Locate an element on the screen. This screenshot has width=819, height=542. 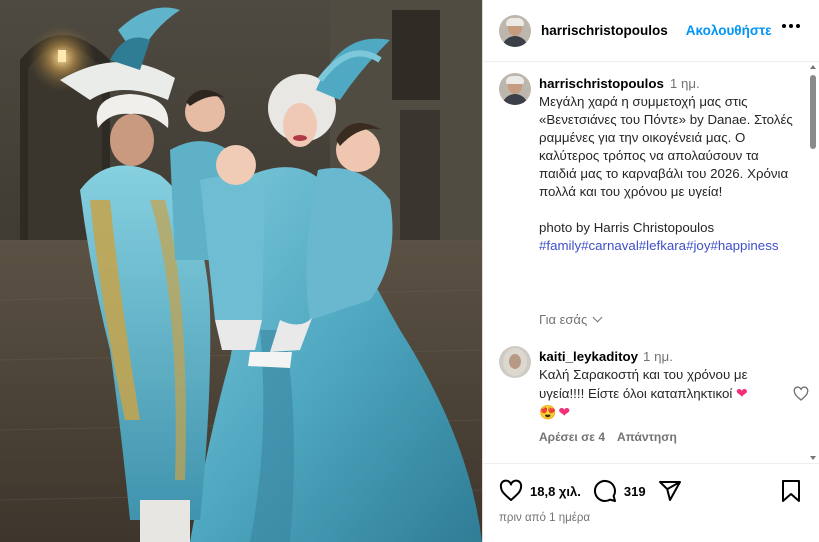
heart-icon is located at coordinates (511, 491).